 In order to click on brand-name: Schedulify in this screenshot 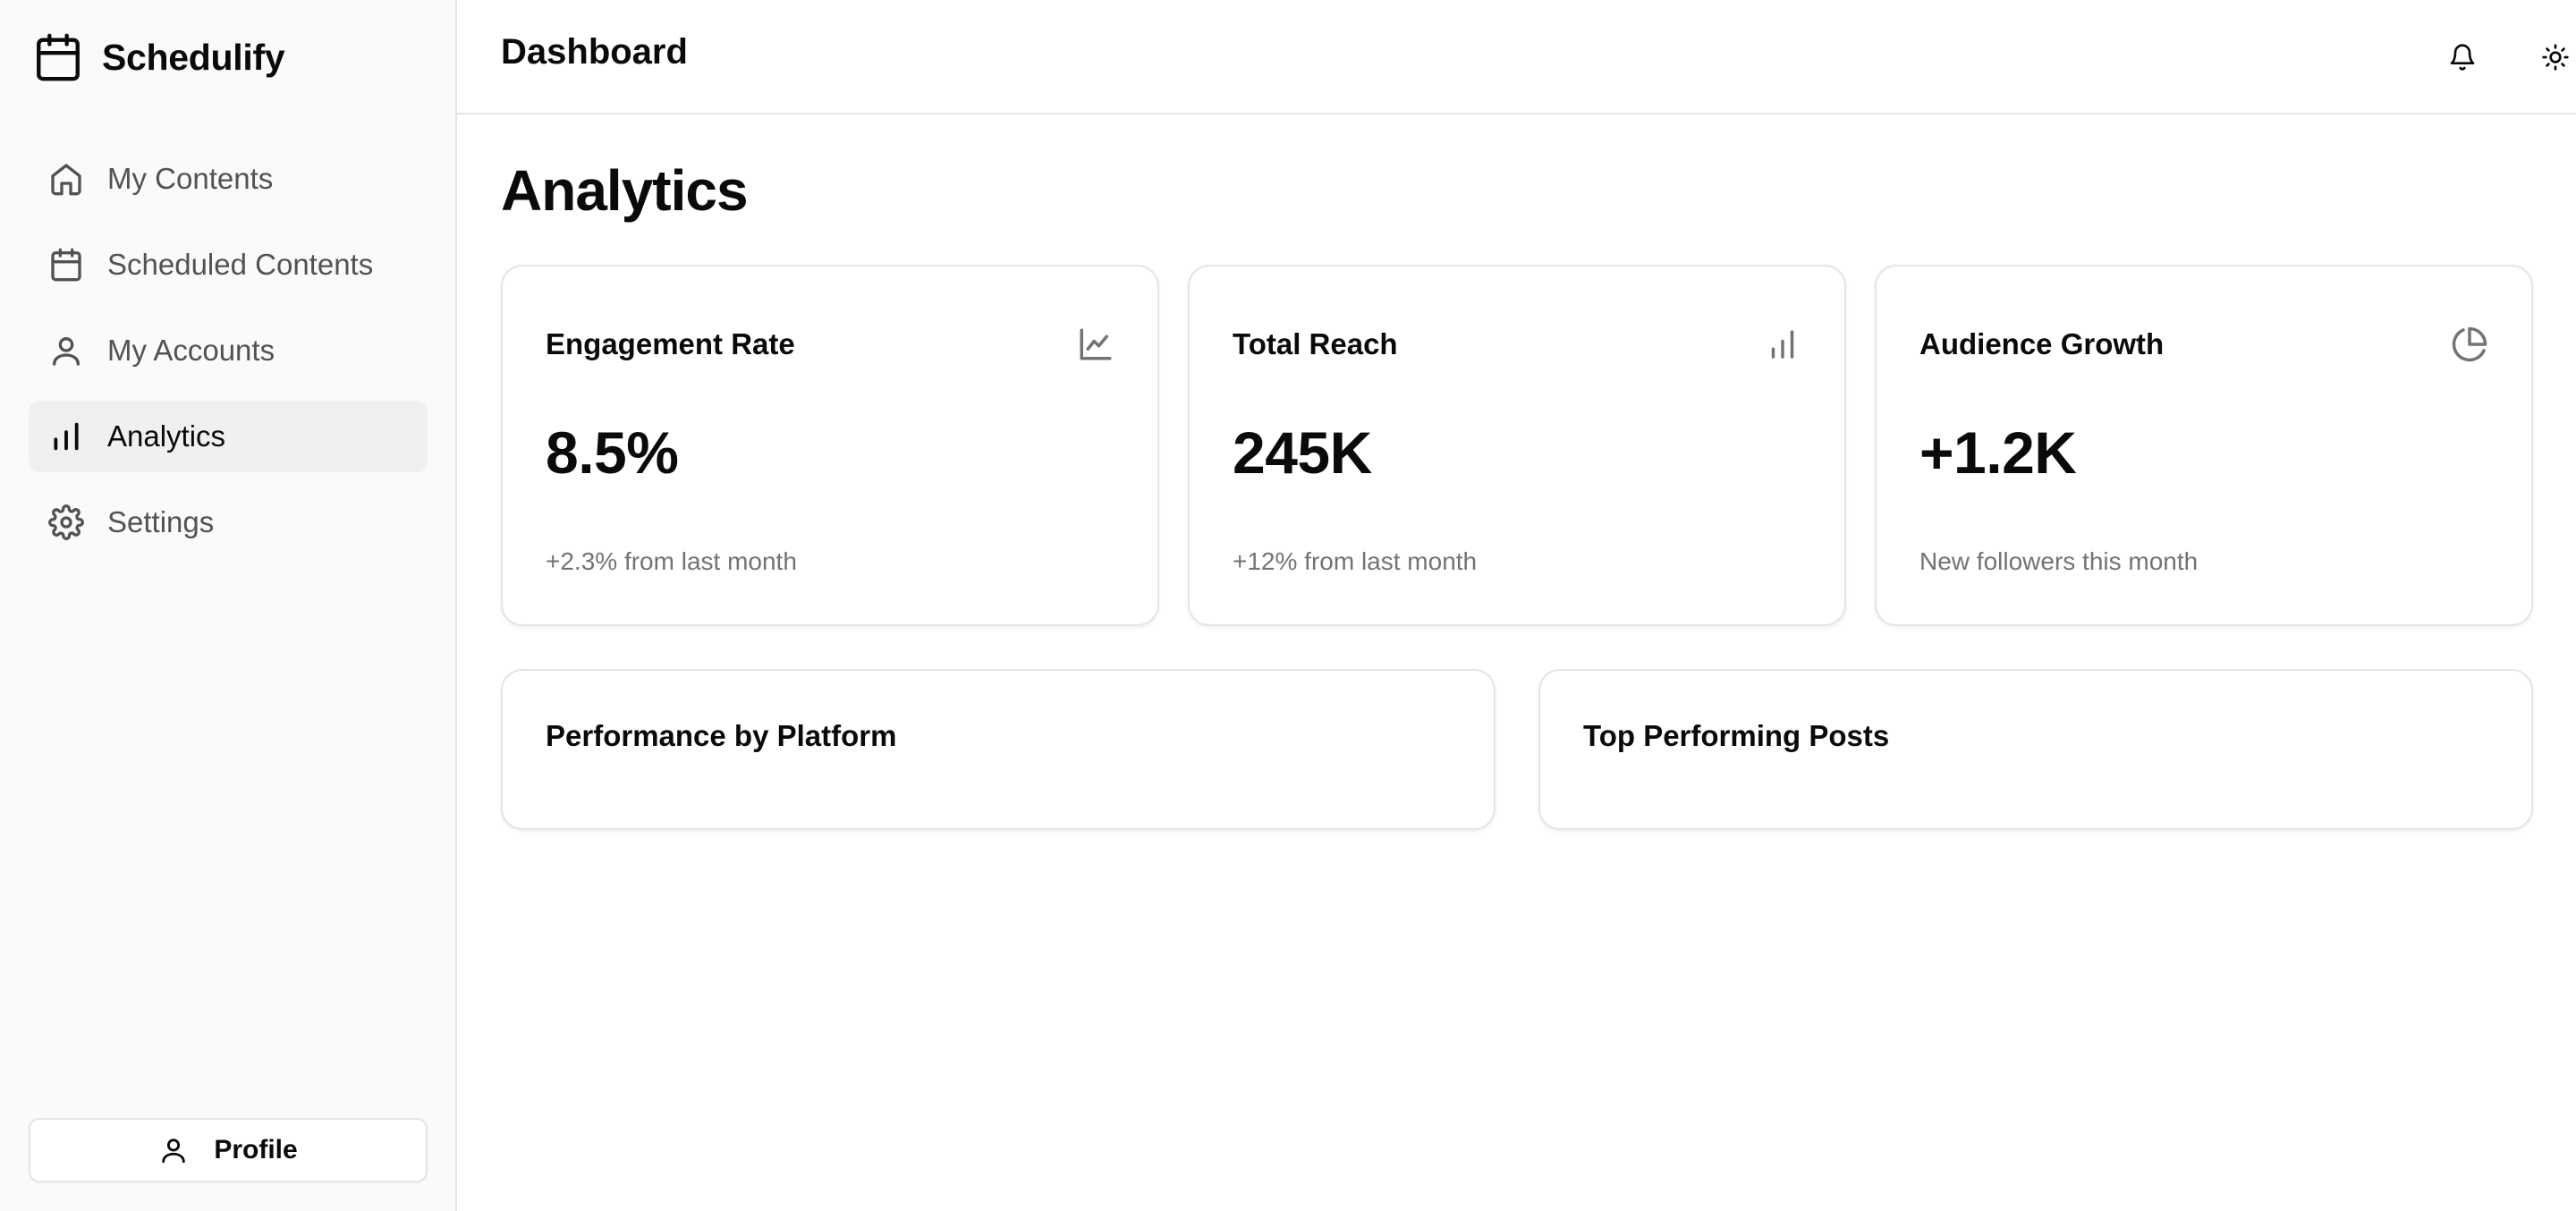, I will do `click(193, 57)`.